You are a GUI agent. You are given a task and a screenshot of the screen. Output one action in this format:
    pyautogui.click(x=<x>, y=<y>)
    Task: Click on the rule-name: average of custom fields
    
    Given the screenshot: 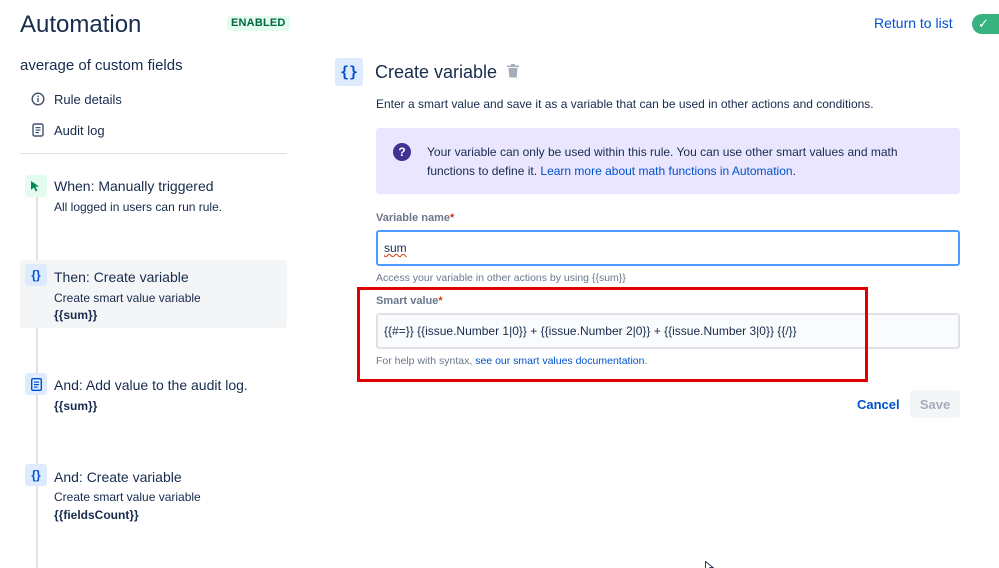 What is the action you would take?
    pyautogui.click(x=101, y=65)
    